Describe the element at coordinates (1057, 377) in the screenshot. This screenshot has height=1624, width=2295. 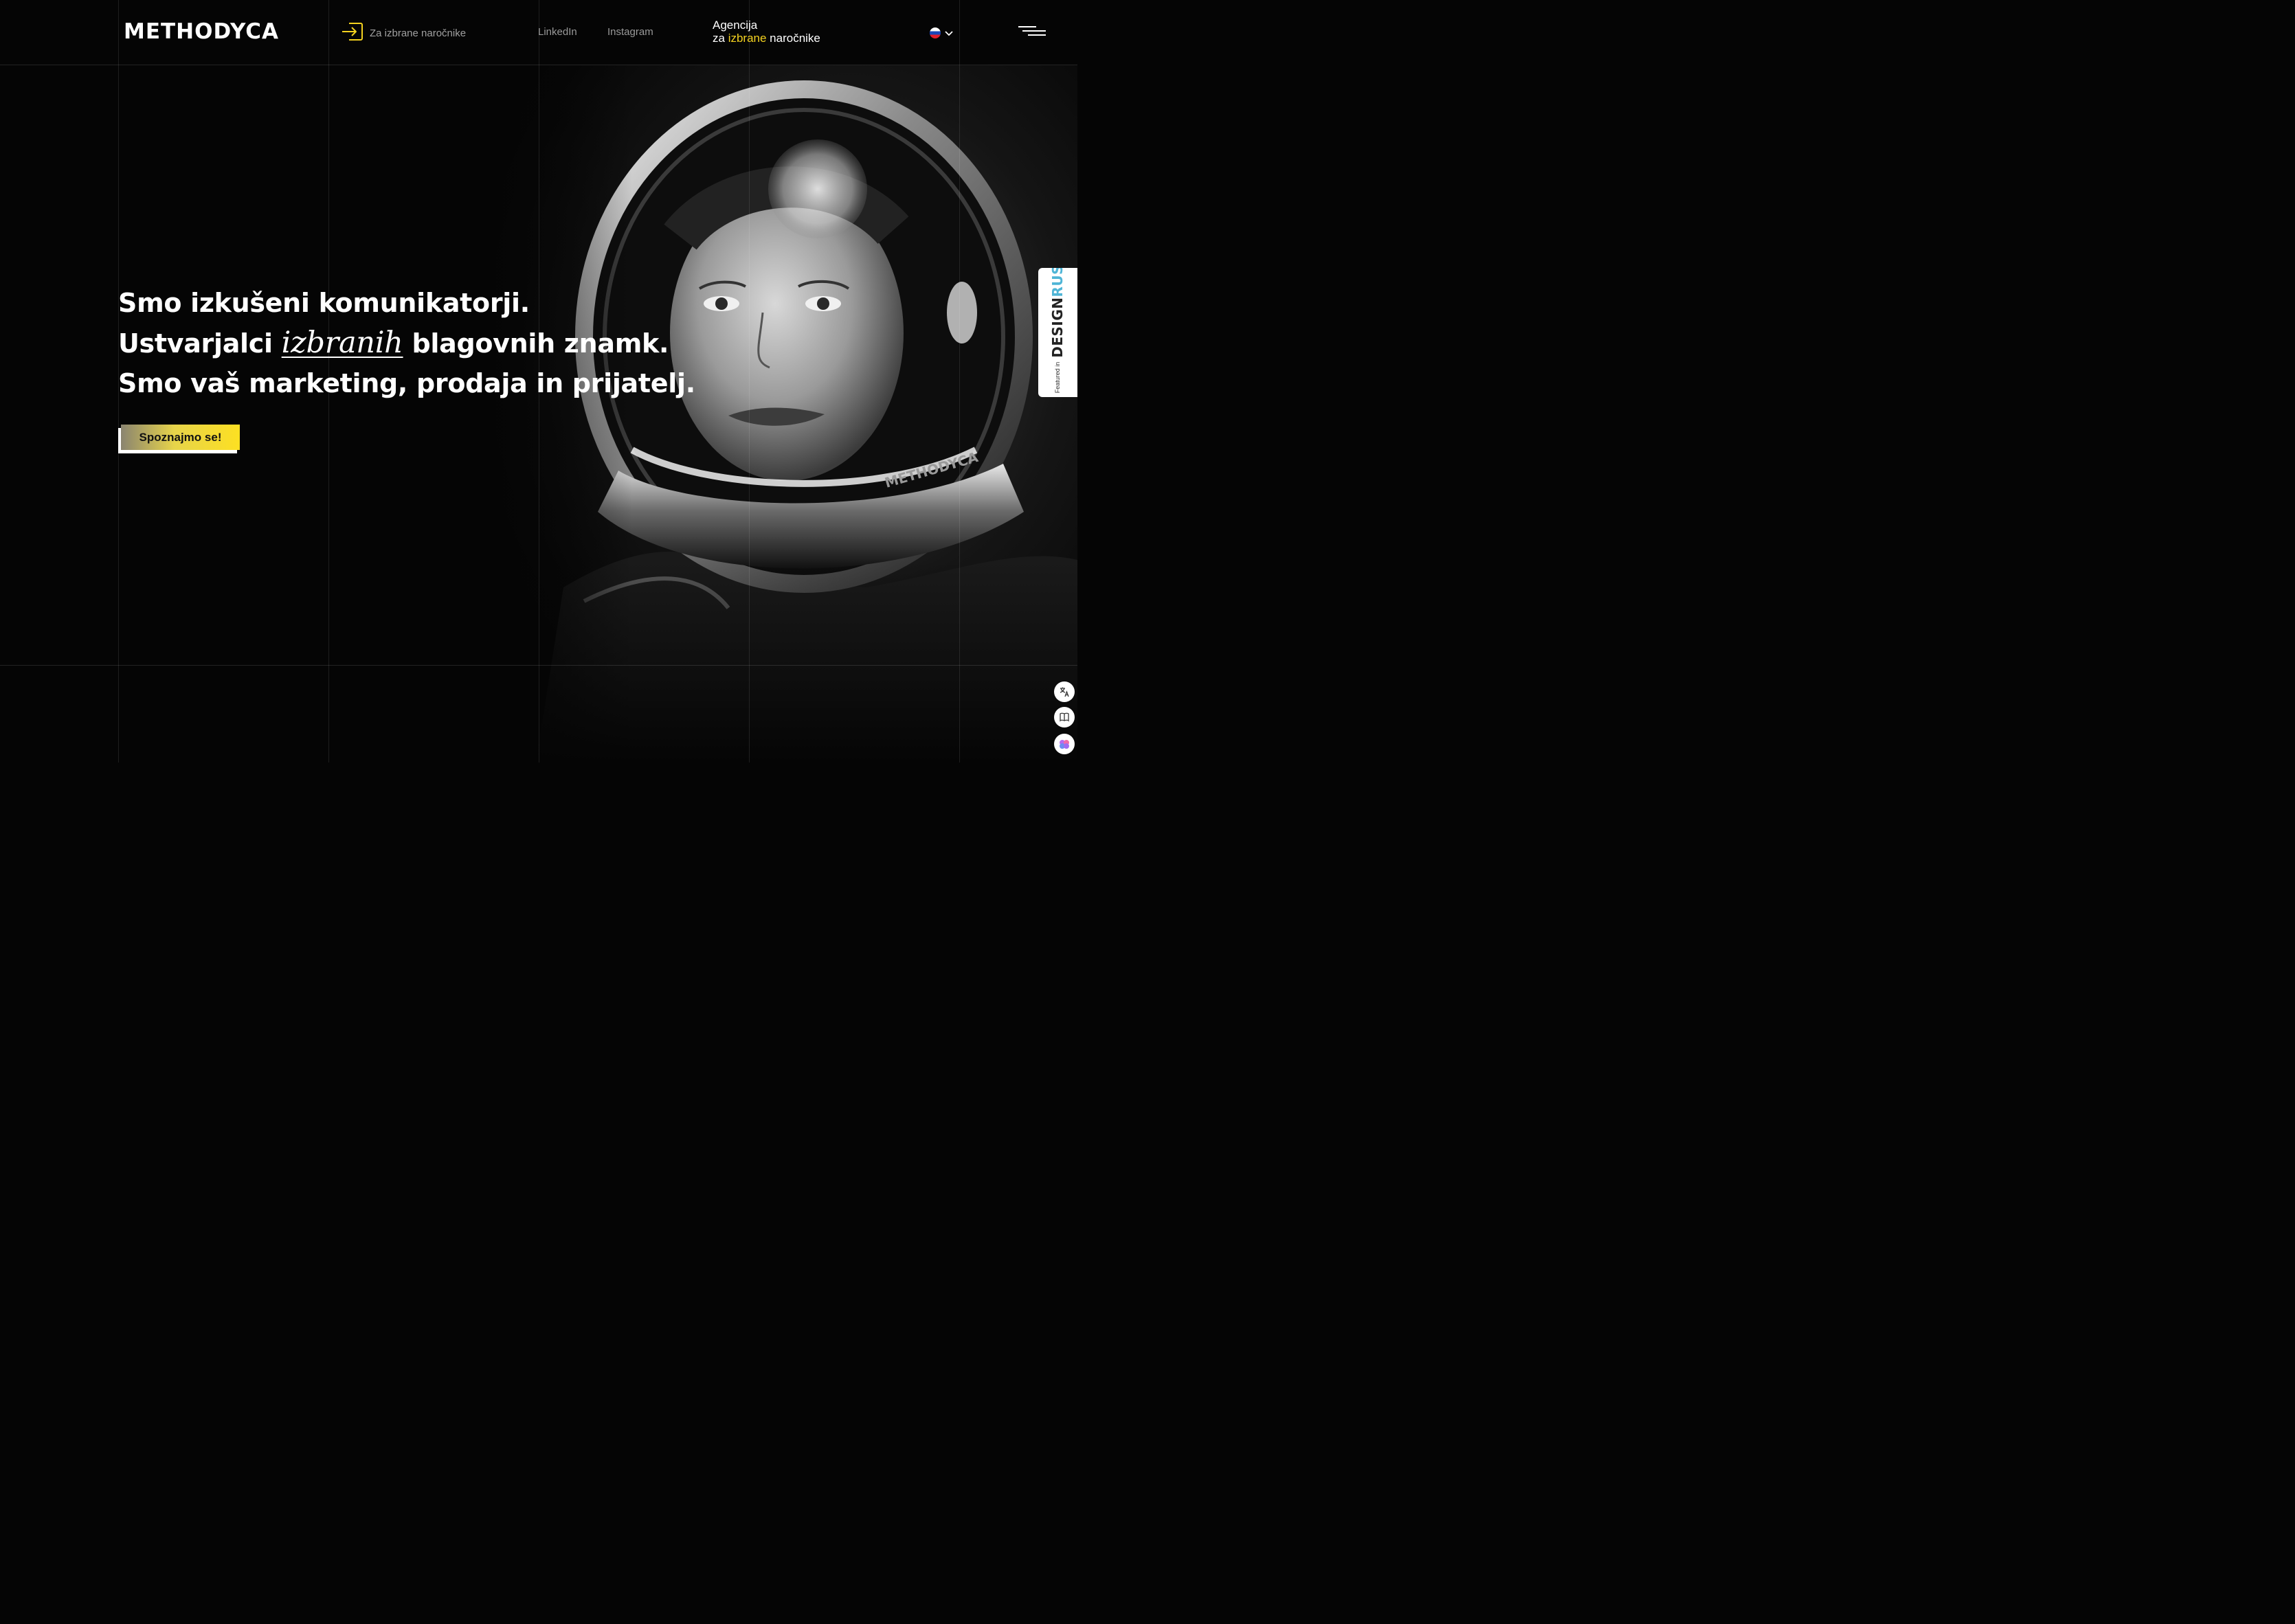
I see `badge-featured-text: Featured in` at that location.